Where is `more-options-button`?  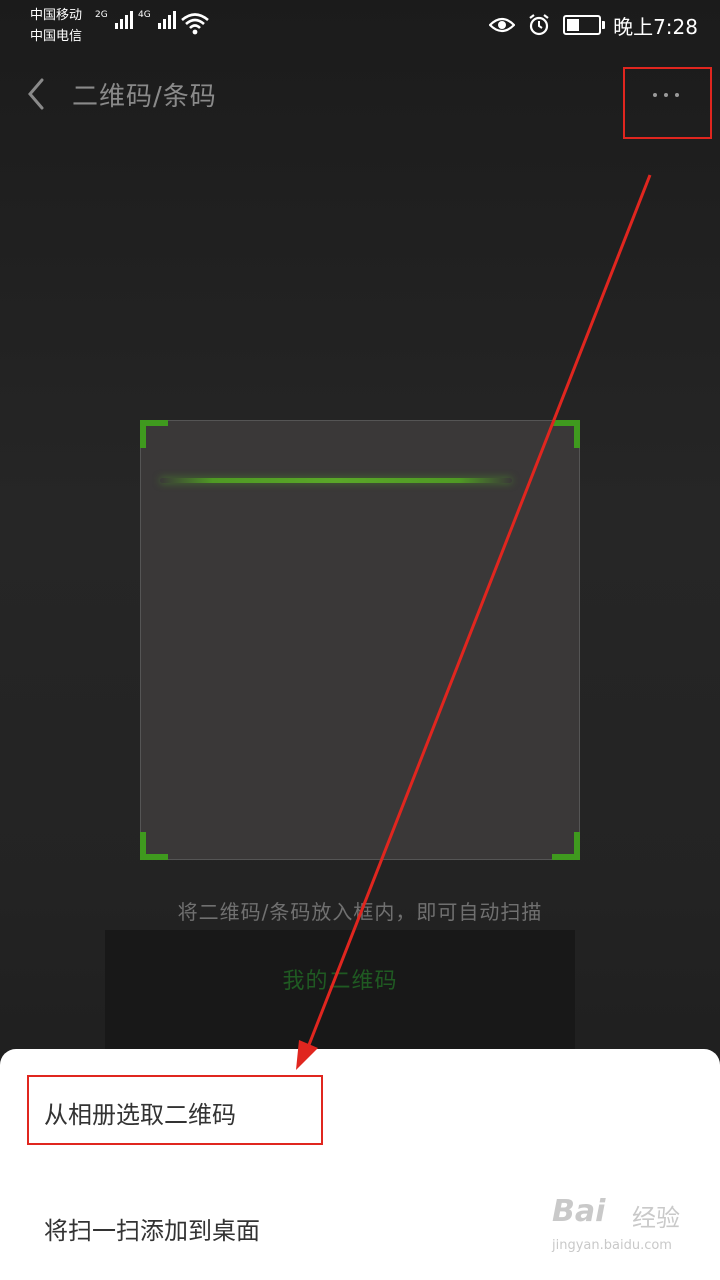 more-options-button is located at coordinates (667, 103).